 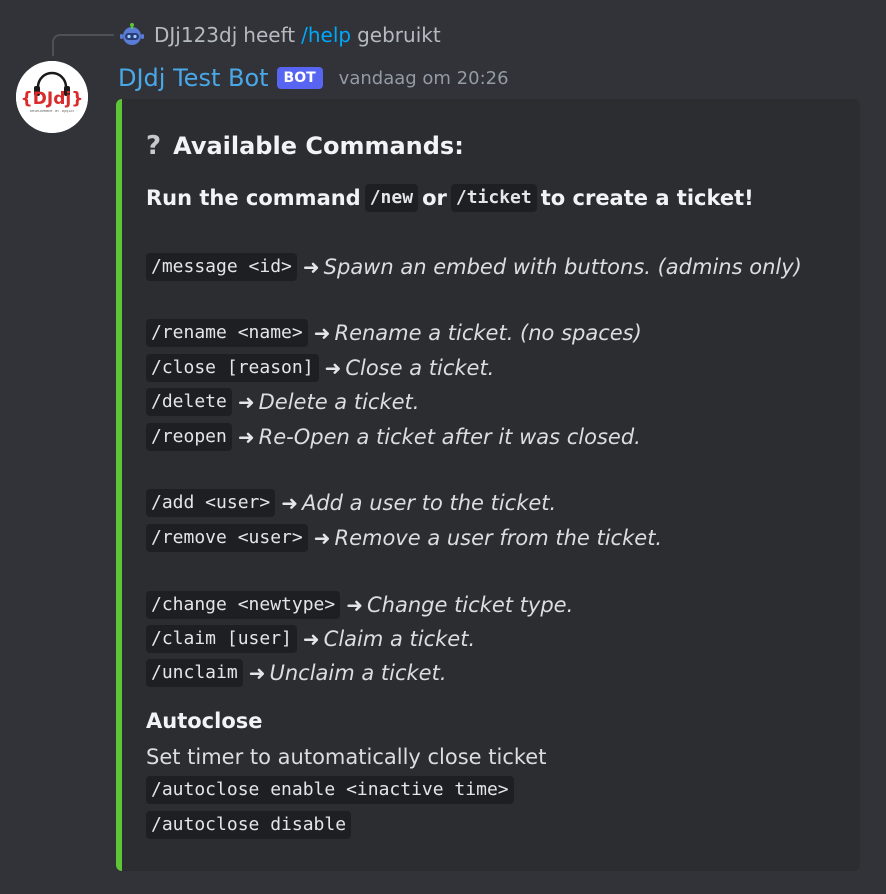 I want to click on command-code: /remove <user>, so click(x=227, y=538).